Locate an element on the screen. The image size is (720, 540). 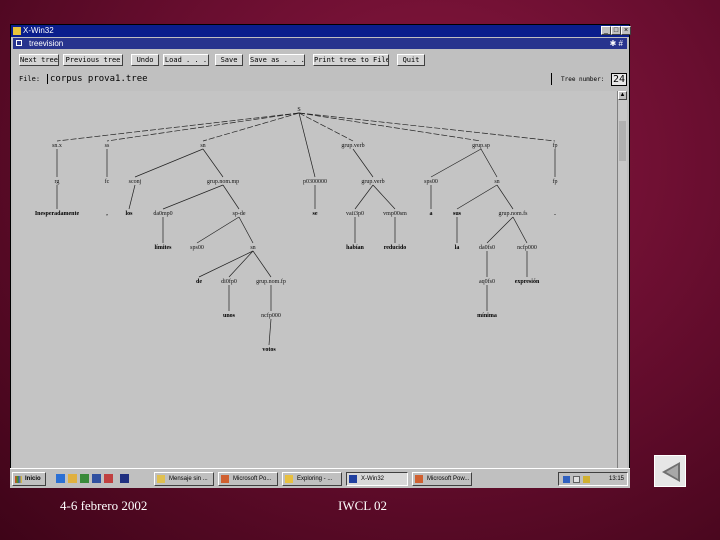
desktop-quicklaunch-icon is located at coordinates (84, 478).